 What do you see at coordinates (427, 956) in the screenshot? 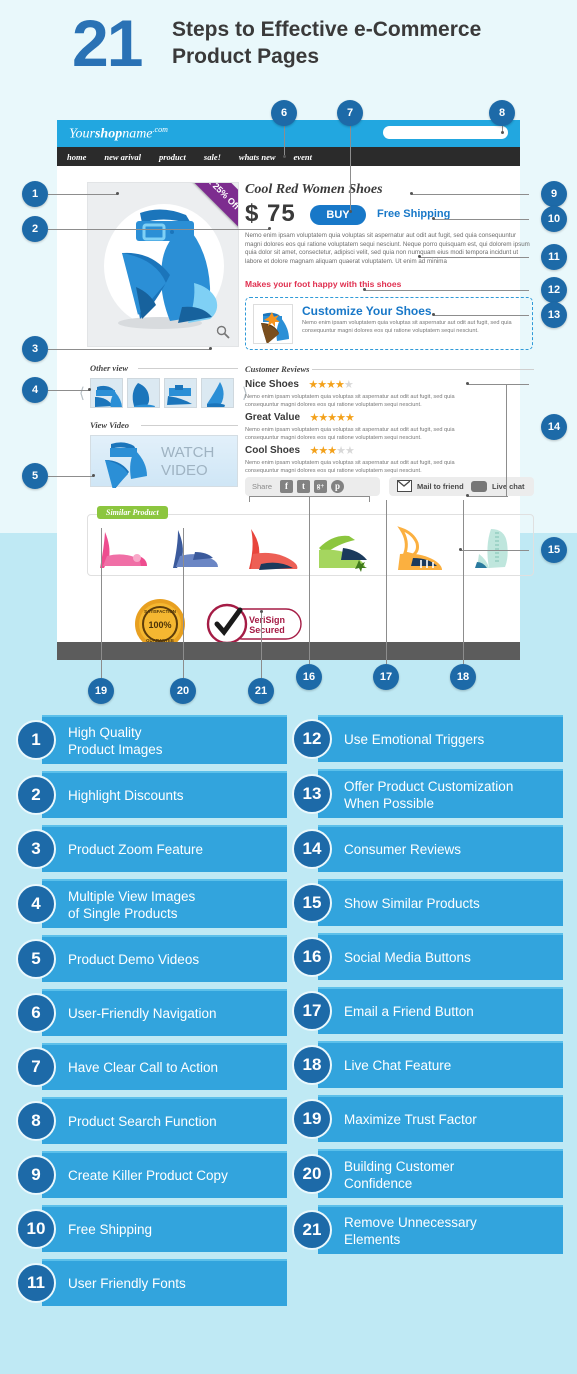
I see `step-item: Social Media Buttons 16` at bounding box center [427, 956].